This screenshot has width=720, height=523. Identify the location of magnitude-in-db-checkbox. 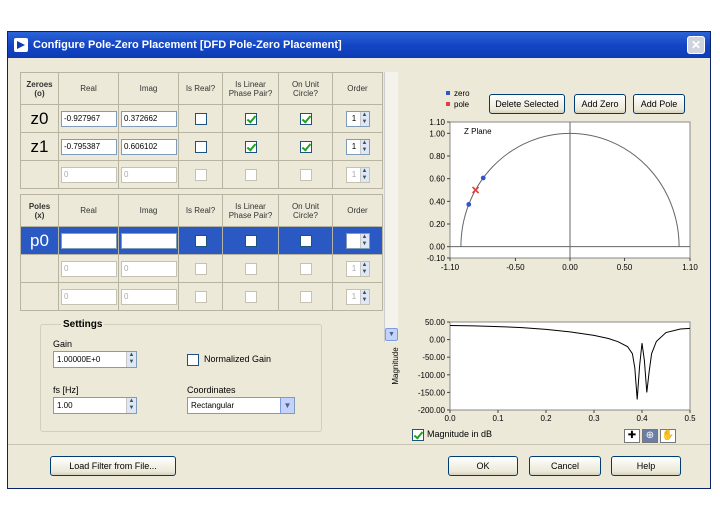
(418, 435).